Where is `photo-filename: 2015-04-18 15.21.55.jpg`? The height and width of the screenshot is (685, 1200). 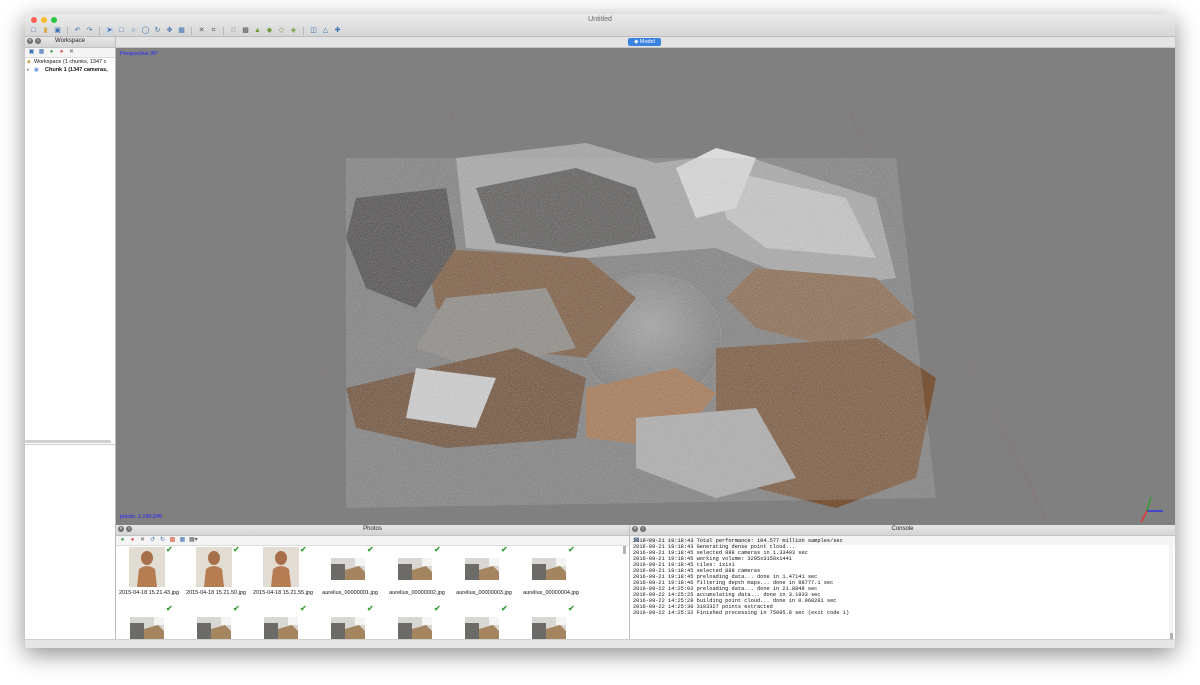 photo-filename: 2015-04-18 15.21.55.jpg is located at coordinates (283, 593).